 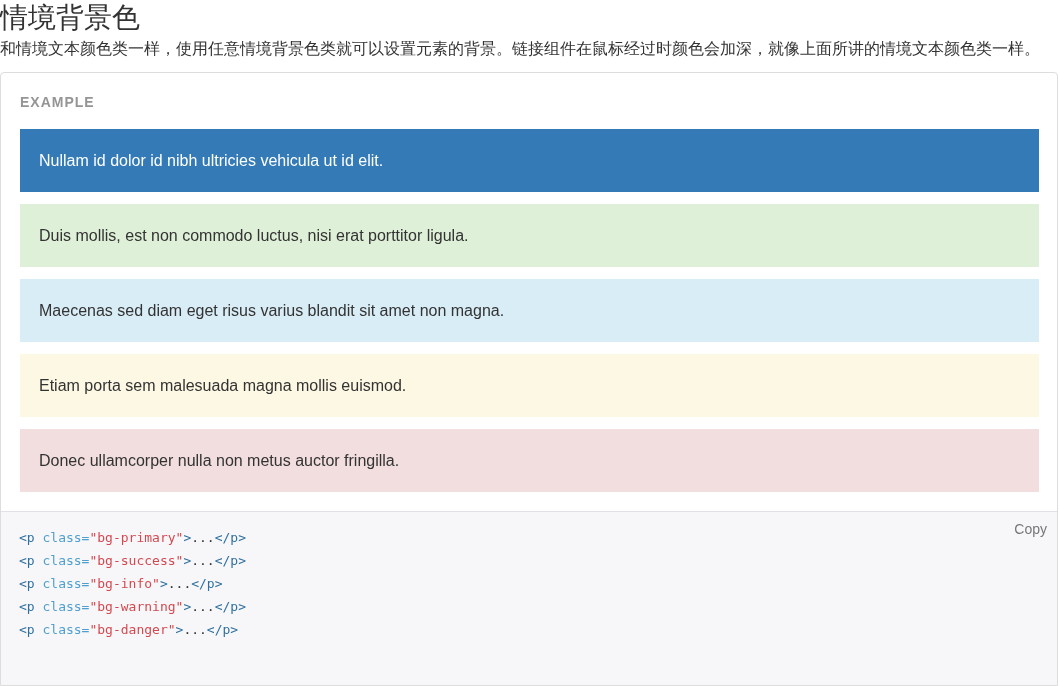 What do you see at coordinates (129, 630) in the screenshot?
I see `code-line: <p class="bg-danger">...</p>` at bounding box center [129, 630].